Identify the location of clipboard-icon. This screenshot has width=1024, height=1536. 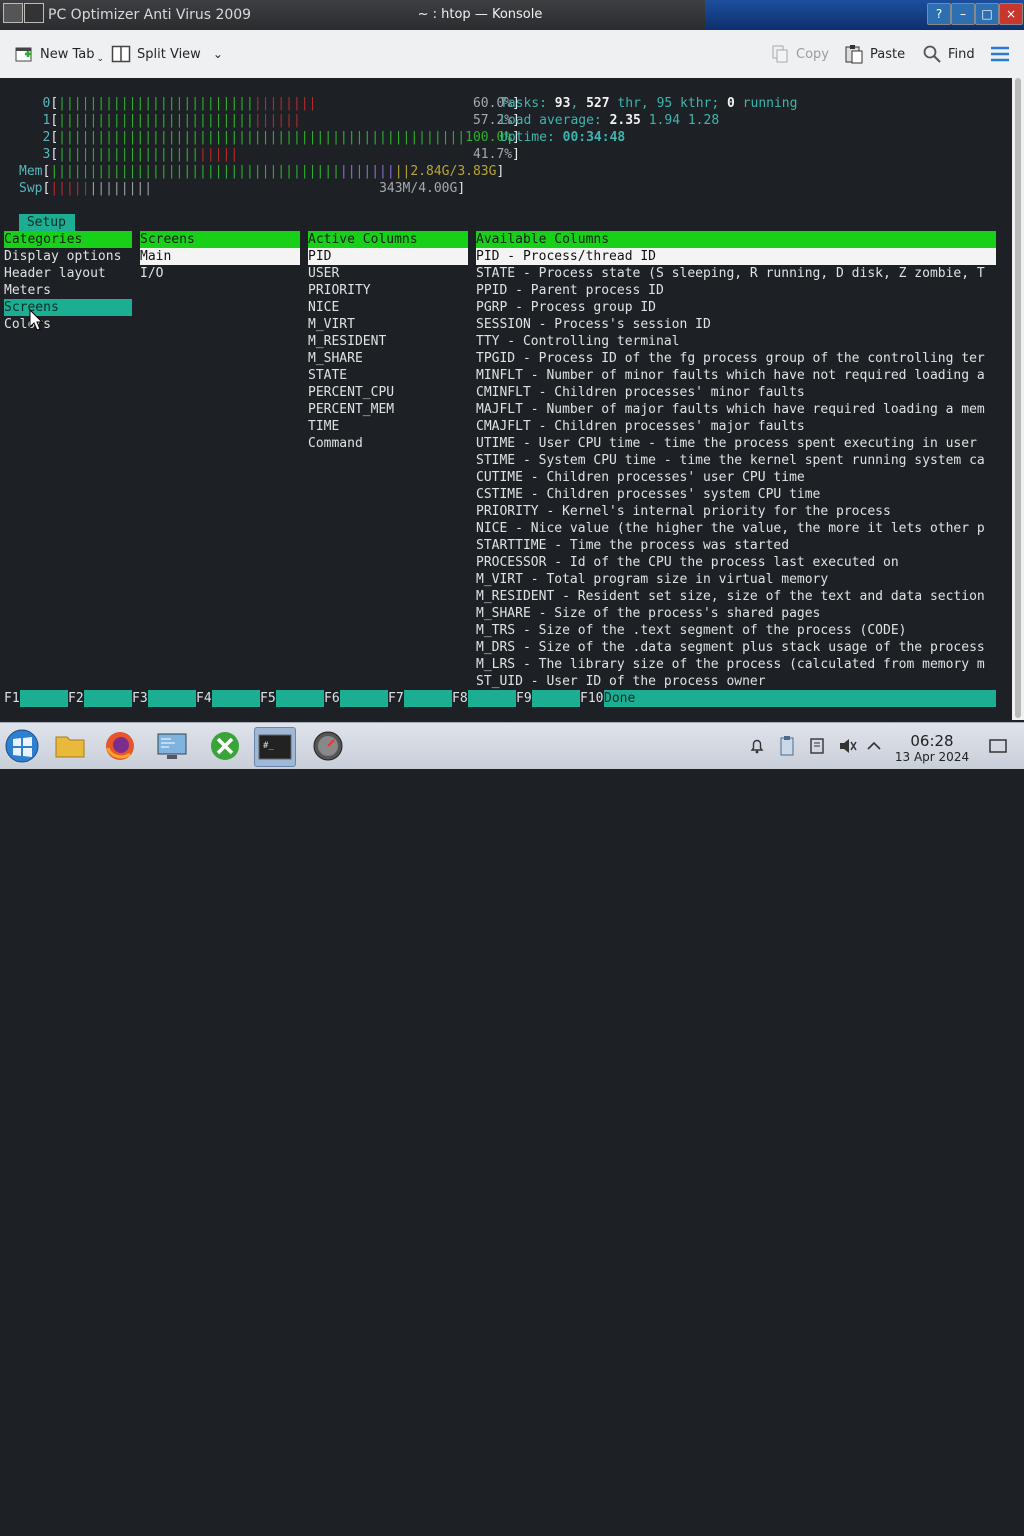
(787, 746).